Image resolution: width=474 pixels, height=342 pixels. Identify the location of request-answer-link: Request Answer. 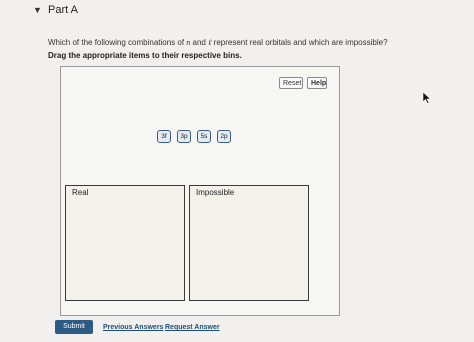
(192, 327).